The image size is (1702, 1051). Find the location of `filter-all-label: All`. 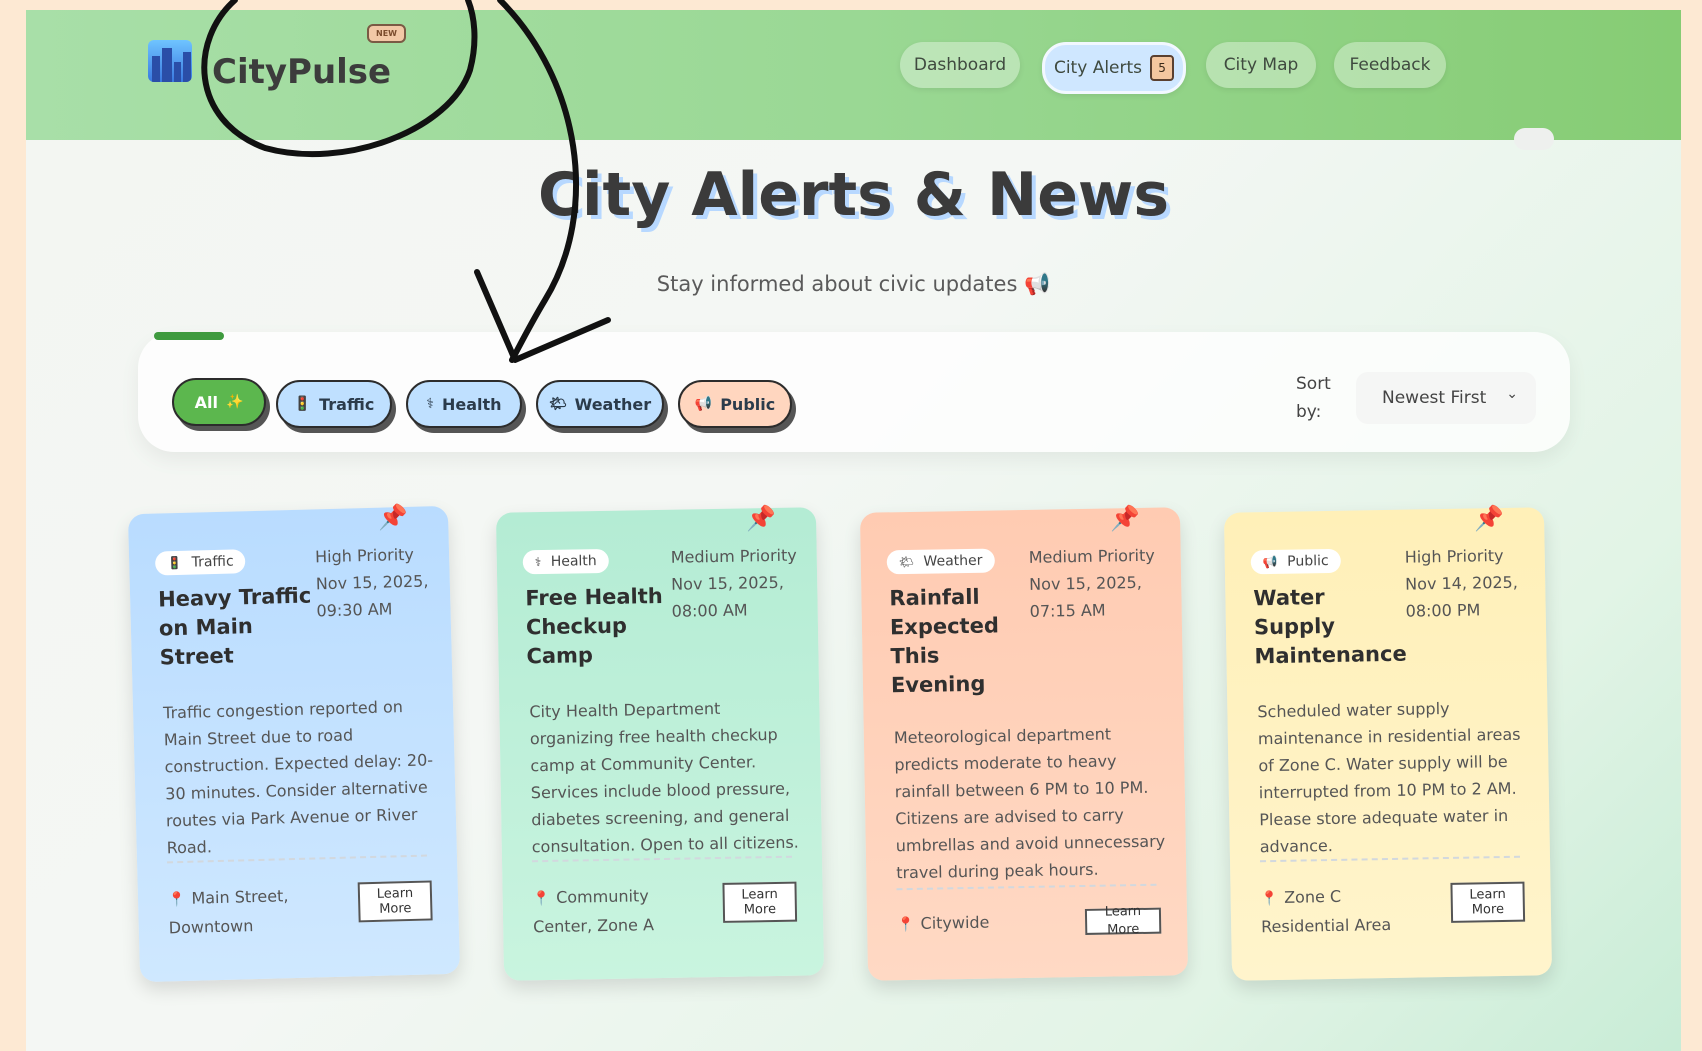

filter-all-label: All is located at coordinates (206, 402).